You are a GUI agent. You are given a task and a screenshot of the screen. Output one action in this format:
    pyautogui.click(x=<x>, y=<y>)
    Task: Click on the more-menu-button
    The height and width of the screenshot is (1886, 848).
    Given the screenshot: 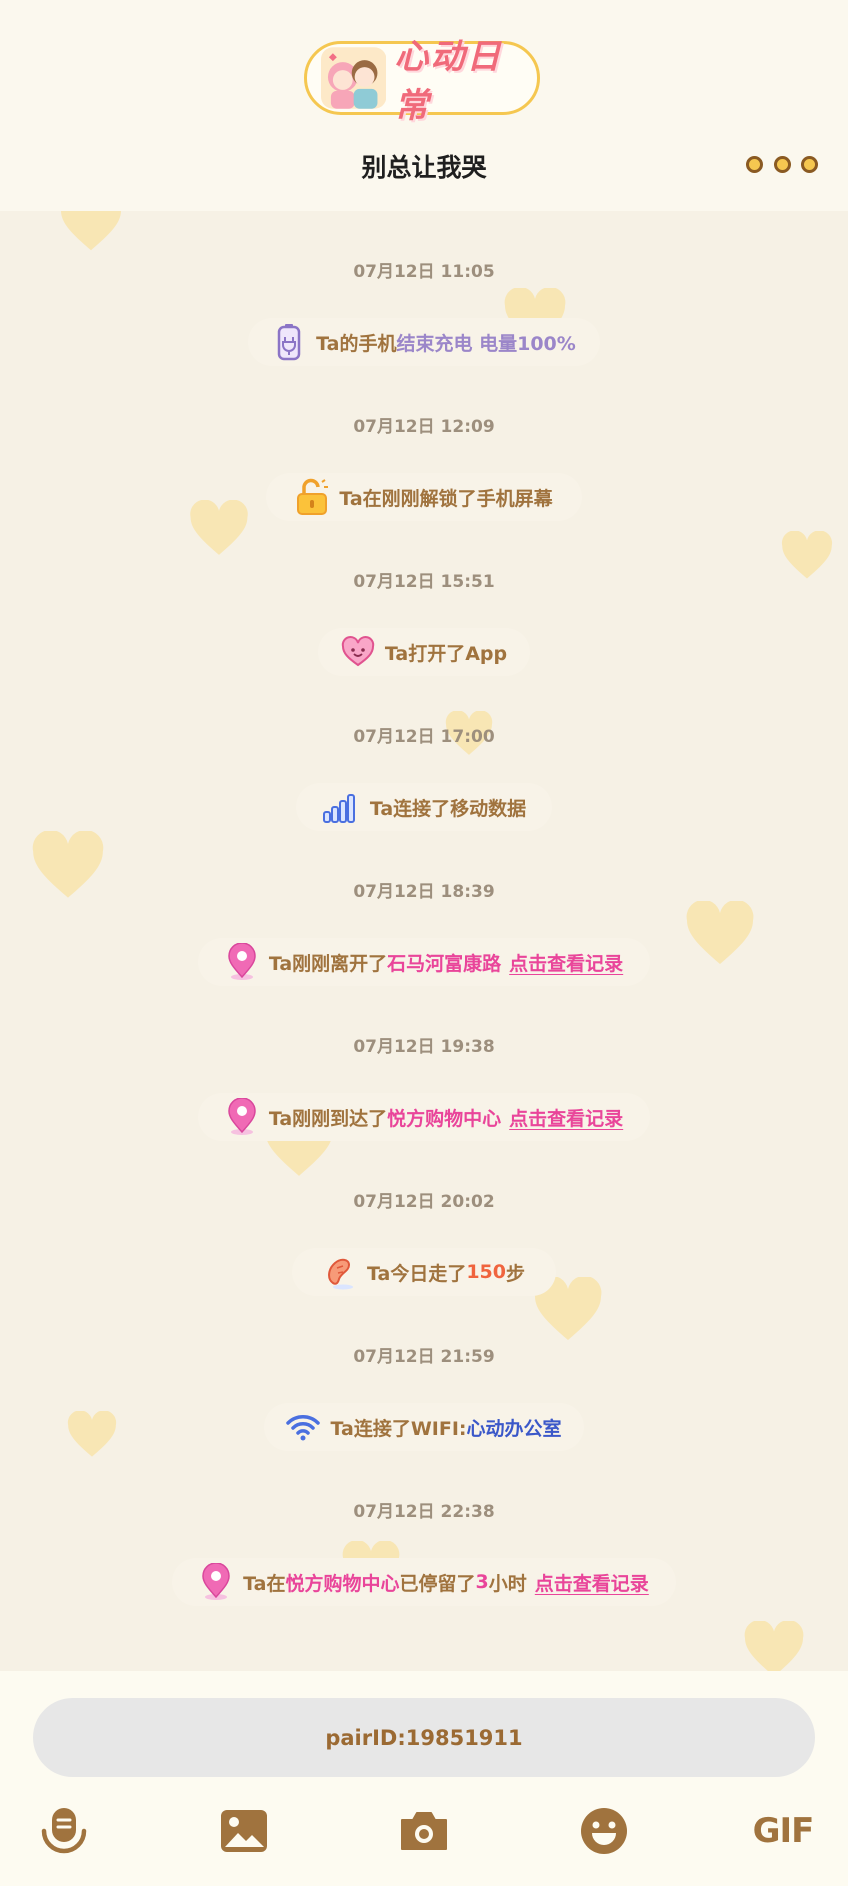 What is the action you would take?
    pyautogui.click(x=782, y=164)
    